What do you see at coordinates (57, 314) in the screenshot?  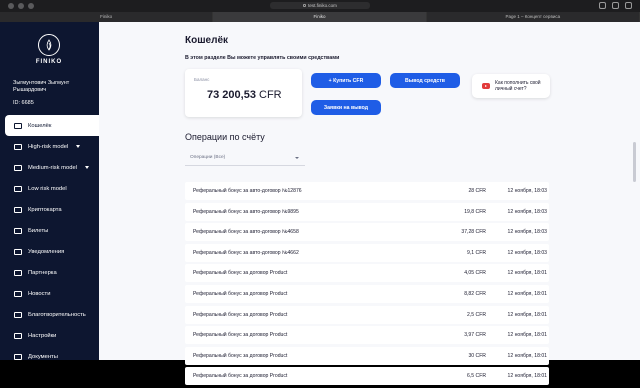 I see `sidebar-item-label: Благотворительность` at bounding box center [57, 314].